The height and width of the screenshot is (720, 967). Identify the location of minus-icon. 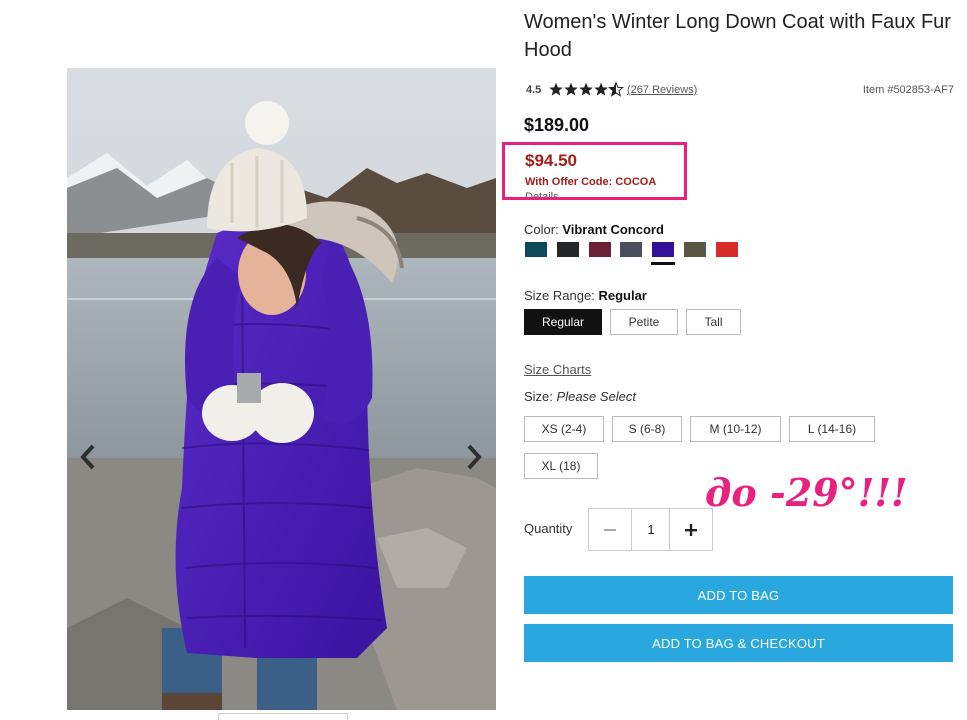
(610, 529).